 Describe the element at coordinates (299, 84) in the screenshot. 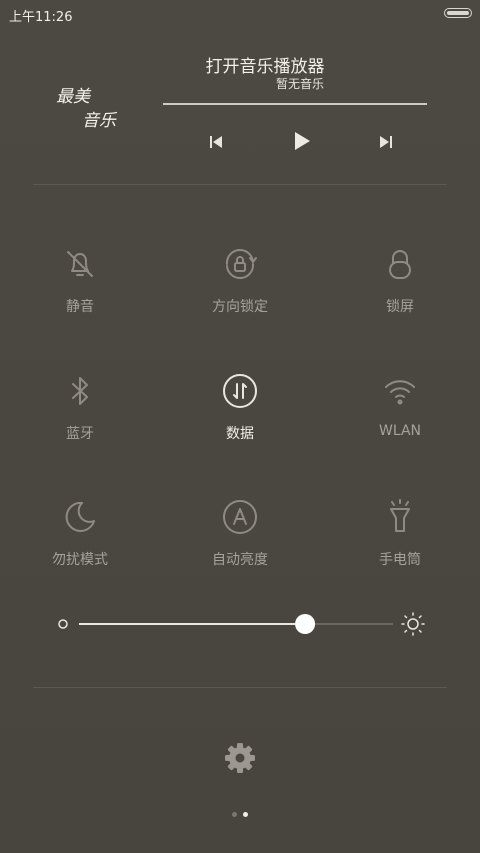

I see `music-subtitle: 暂无音乐` at that location.